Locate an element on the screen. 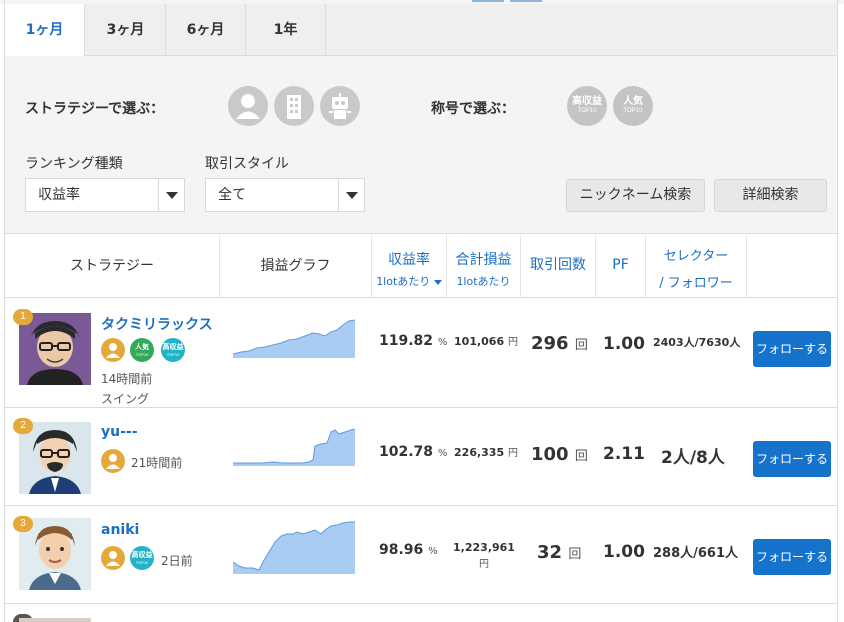 This screenshot has width=844, height=622. person-strategy-icon is located at coordinates (248, 106).